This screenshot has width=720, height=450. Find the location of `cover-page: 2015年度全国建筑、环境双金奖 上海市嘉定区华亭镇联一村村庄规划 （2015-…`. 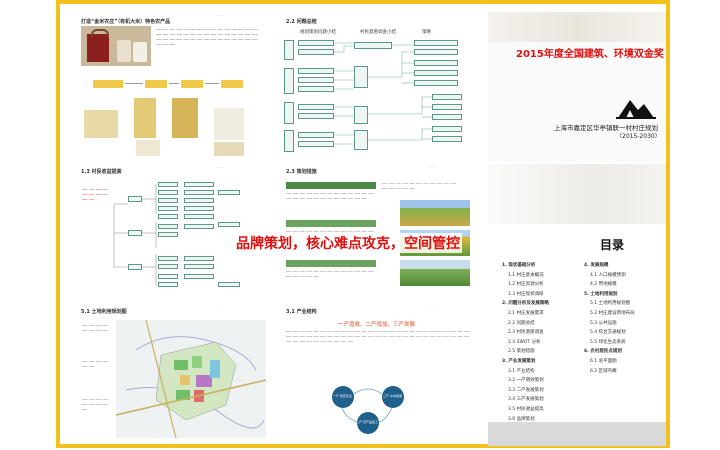

cover-page: 2015年度全国建筑、环境双金奖 上海市嘉定区华亭镇联一村村庄规划 （2015-… is located at coordinates (577, 87).